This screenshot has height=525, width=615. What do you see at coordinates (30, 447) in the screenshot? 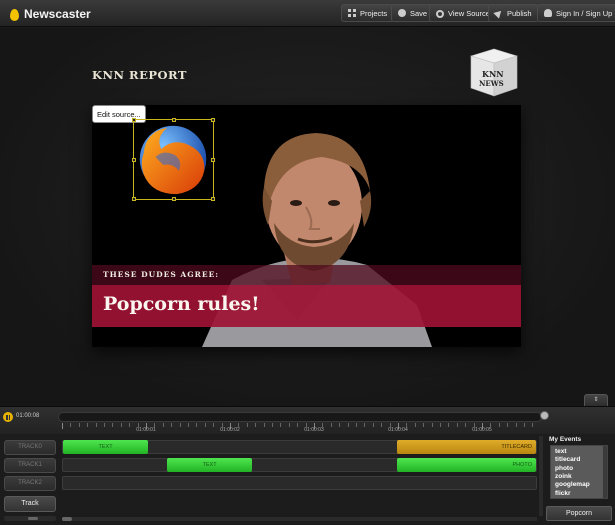
I see `track-label-0: TRACK0` at bounding box center [30, 447].